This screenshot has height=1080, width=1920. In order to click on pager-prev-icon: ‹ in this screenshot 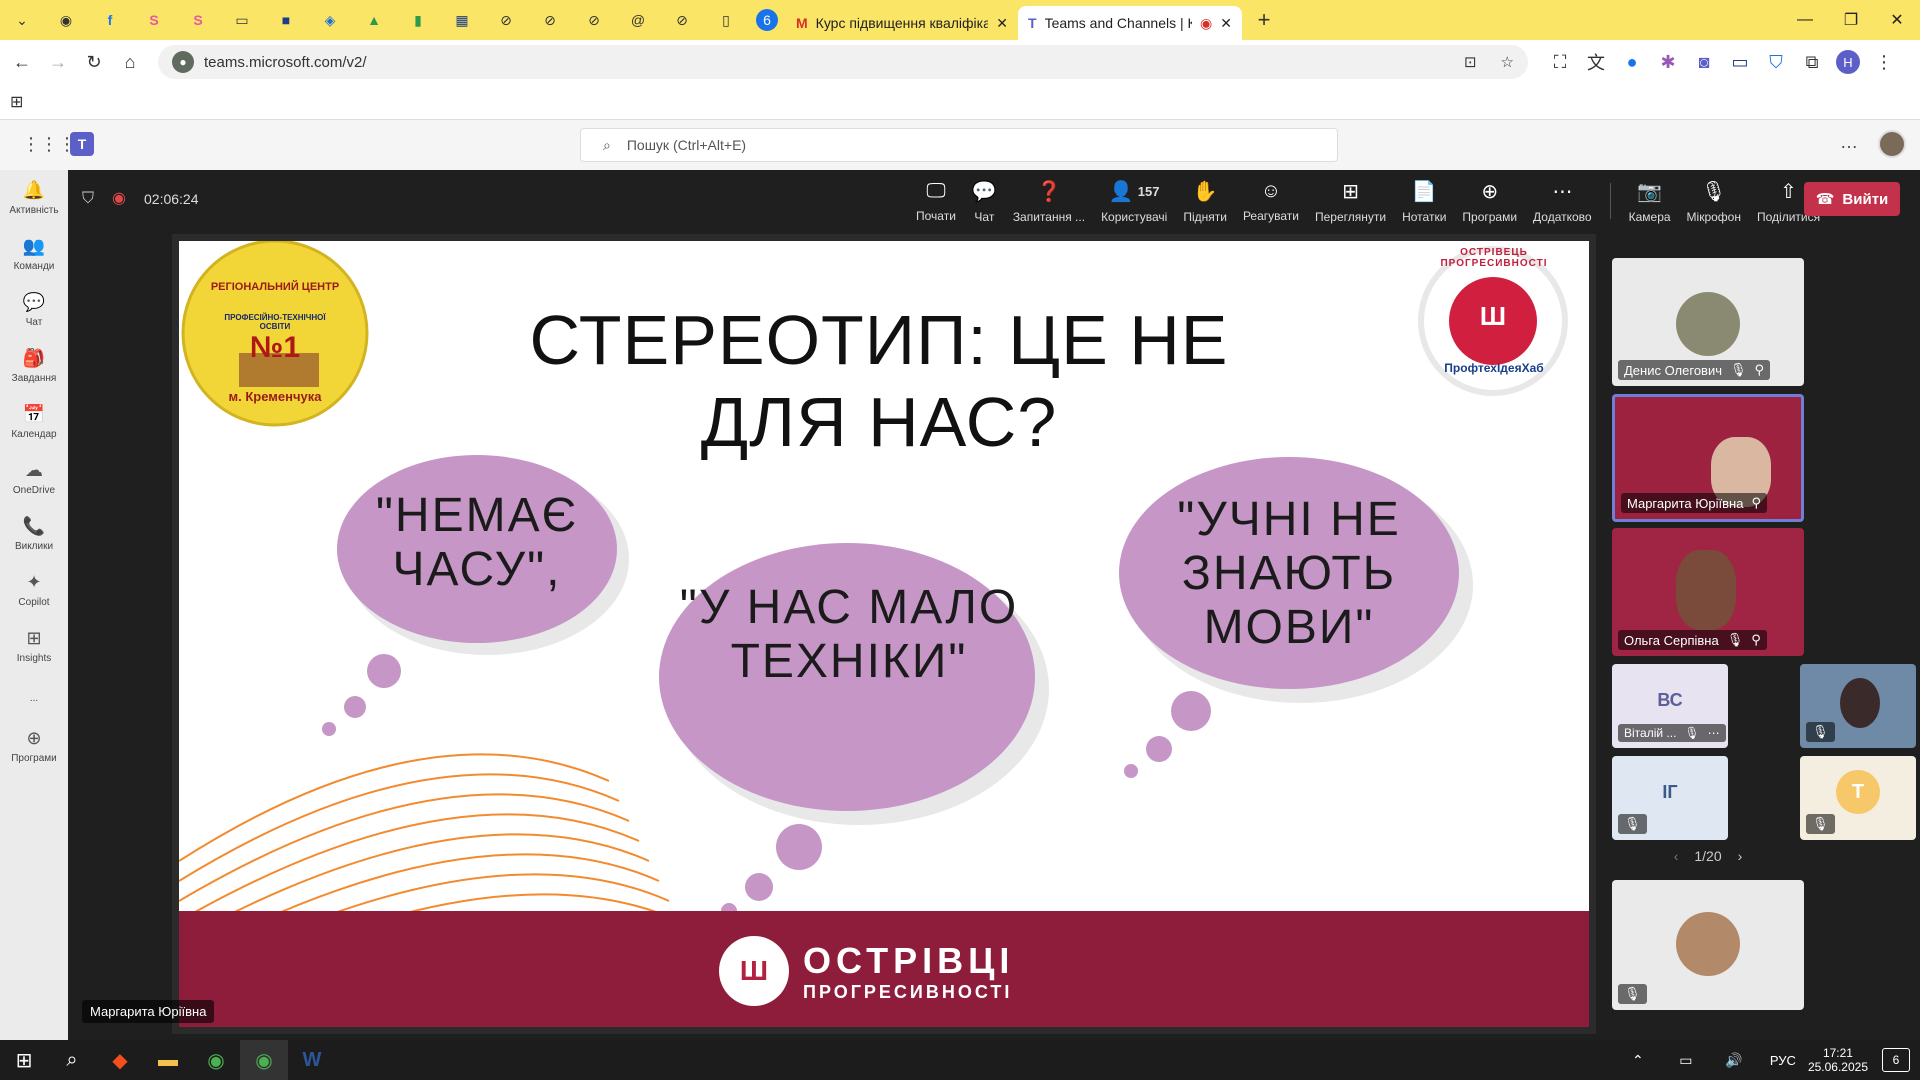, I will do `click(1676, 856)`.